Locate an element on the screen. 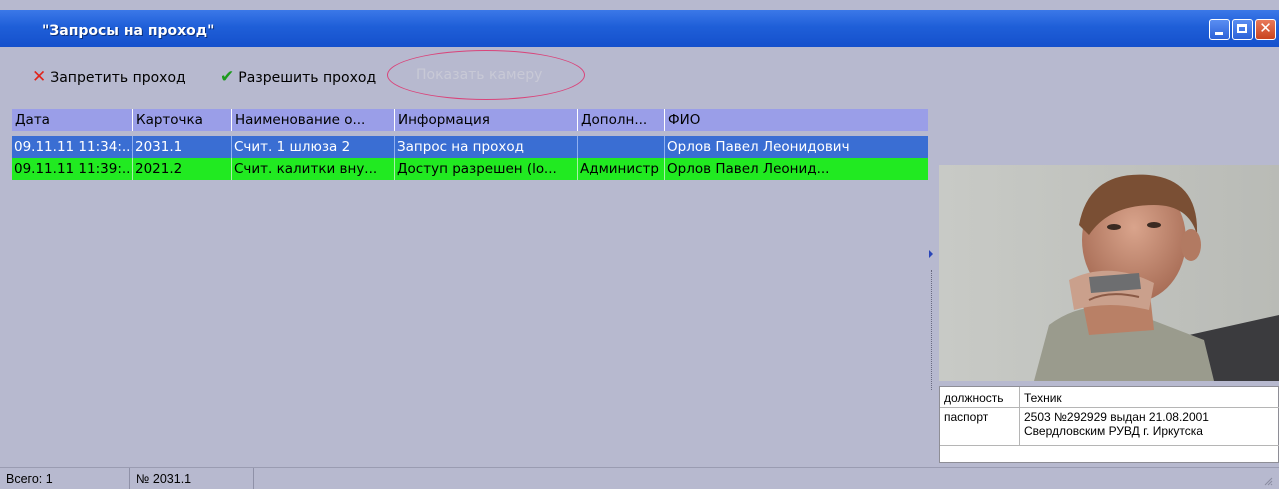  close-icon: ✕ is located at coordinates (1265, 28).